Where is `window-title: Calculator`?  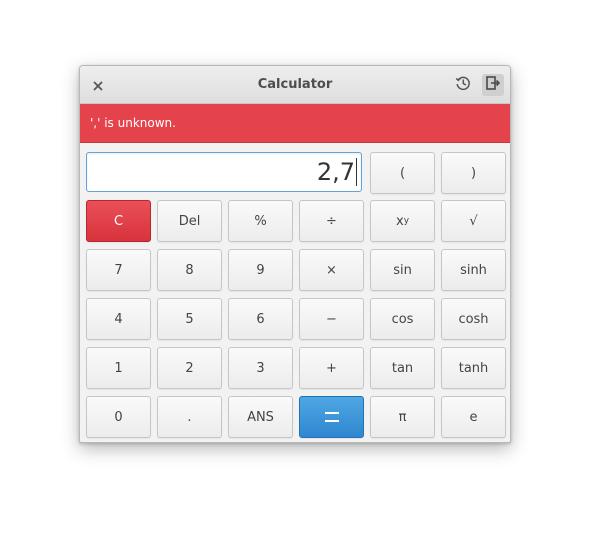
window-title: Calculator is located at coordinates (295, 84).